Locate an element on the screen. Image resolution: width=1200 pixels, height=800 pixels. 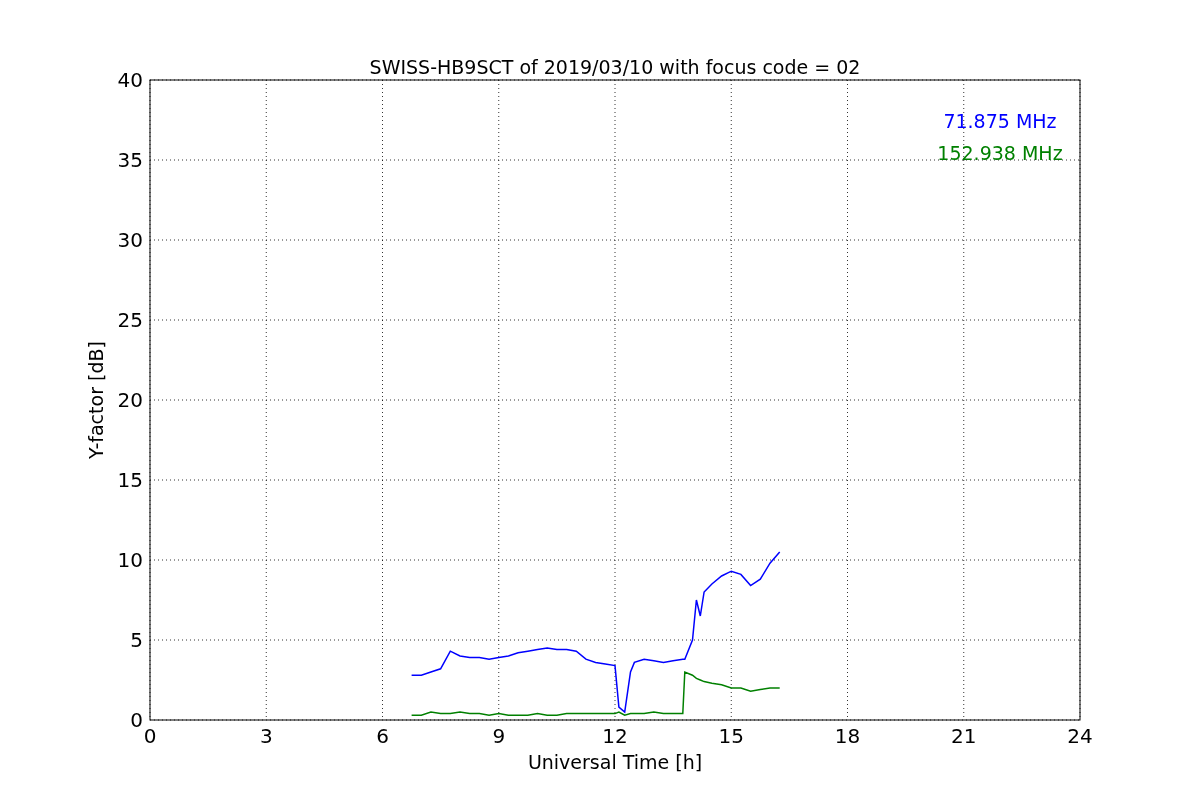
y-axis-label: Y-factor [dB] is located at coordinates (96, 400).